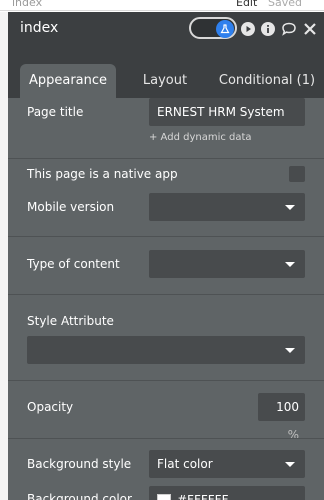 The height and width of the screenshot is (500, 324). What do you see at coordinates (267, 81) in the screenshot?
I see `tab-conditional: Conditional (1)` at bounding box center [267, 81].